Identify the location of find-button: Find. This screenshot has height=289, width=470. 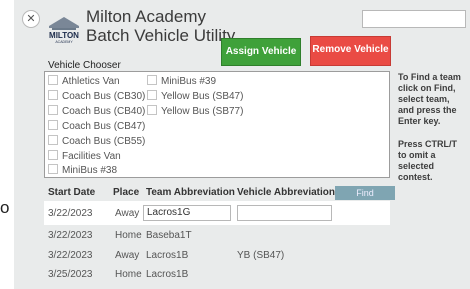
(365, 193).